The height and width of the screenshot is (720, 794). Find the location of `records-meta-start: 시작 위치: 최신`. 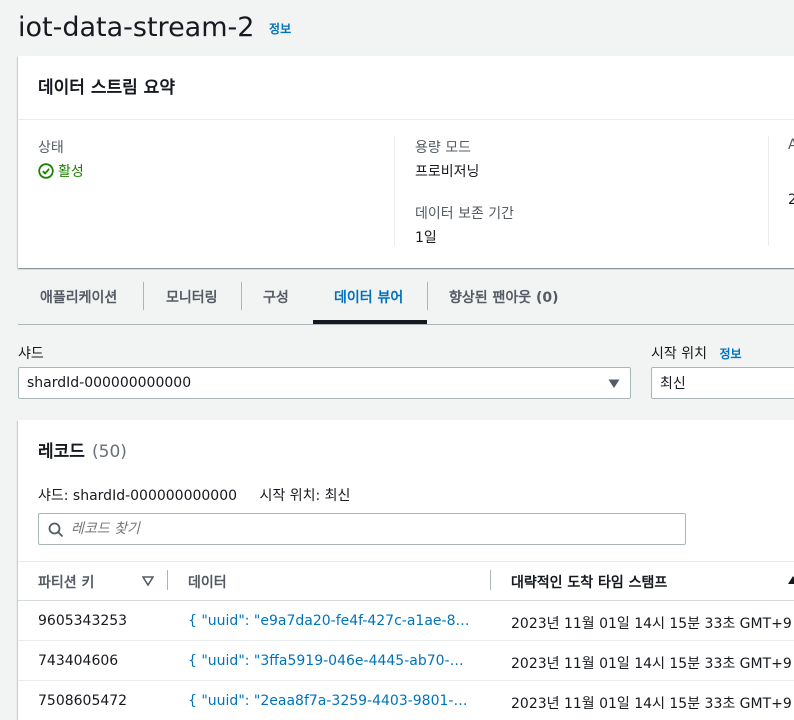

records-meta-start: 시작 위치: 최신 is located at coordinates (305, 496).